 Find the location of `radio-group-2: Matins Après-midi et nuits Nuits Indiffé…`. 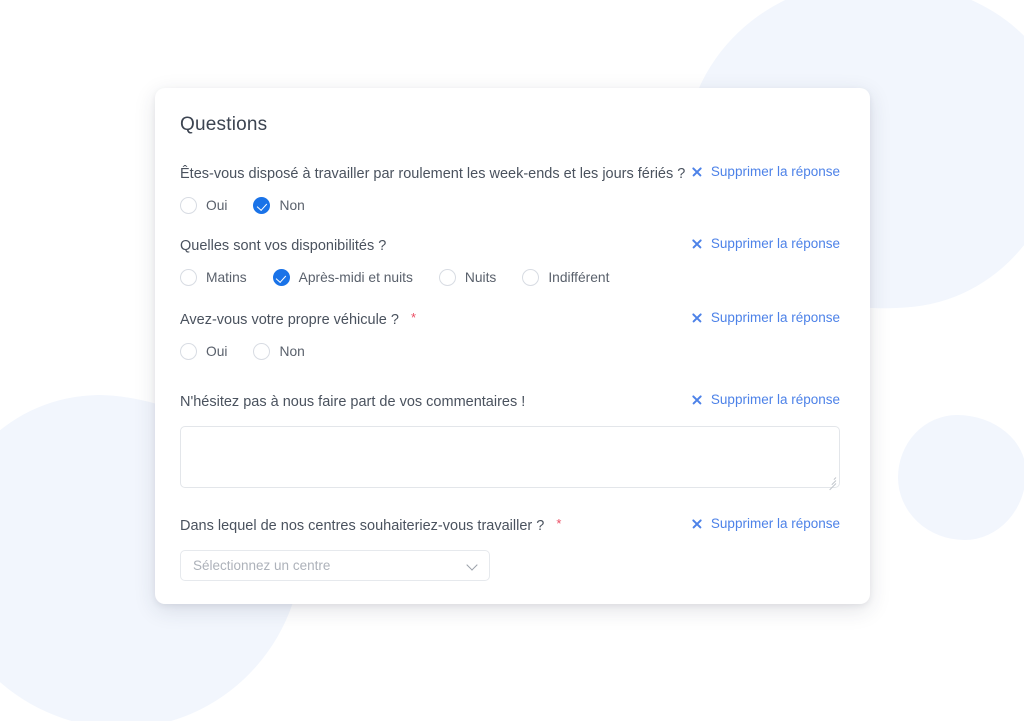

radio-group-2: Matins Après-midi et nuits Nuits Indiffé… is located at coordinates (510, 277).